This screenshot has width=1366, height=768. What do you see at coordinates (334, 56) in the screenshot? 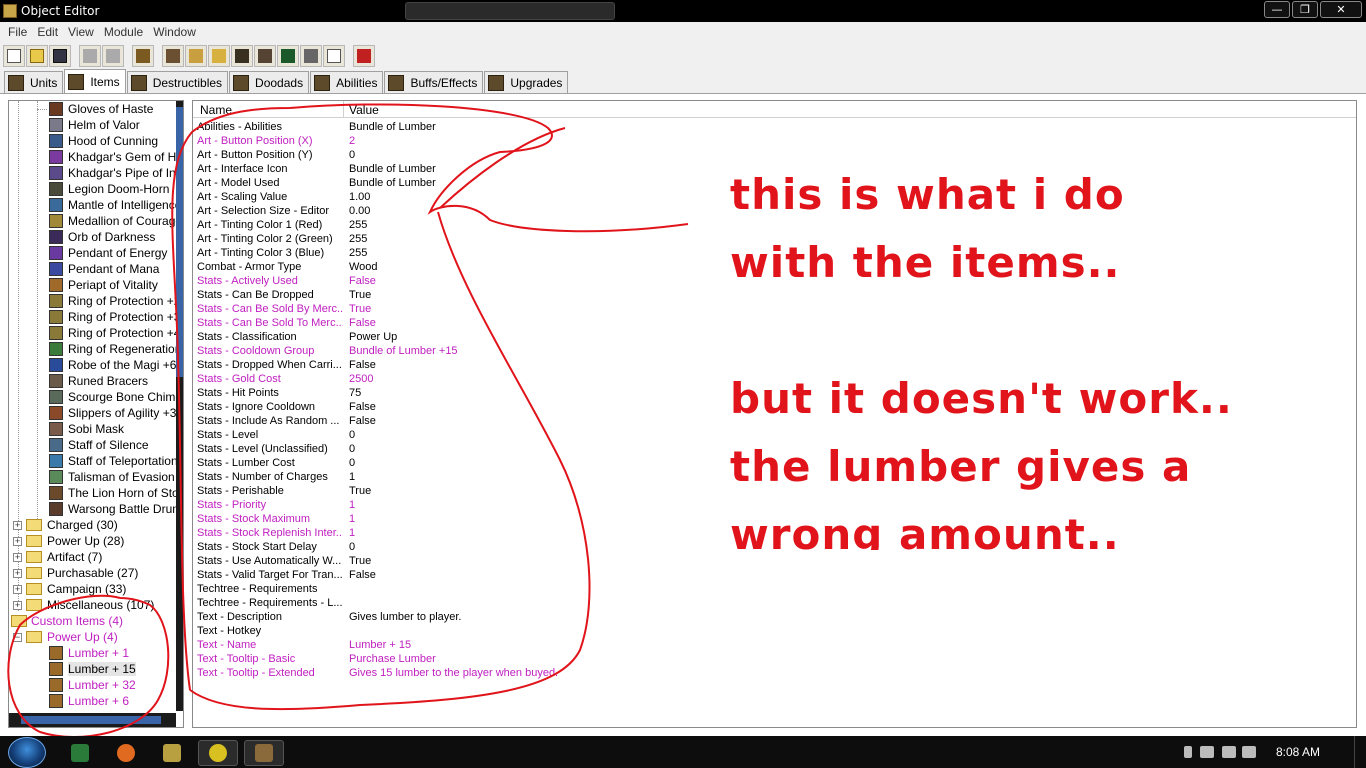
I see `test-map-button` at bounding box center [334, 56].